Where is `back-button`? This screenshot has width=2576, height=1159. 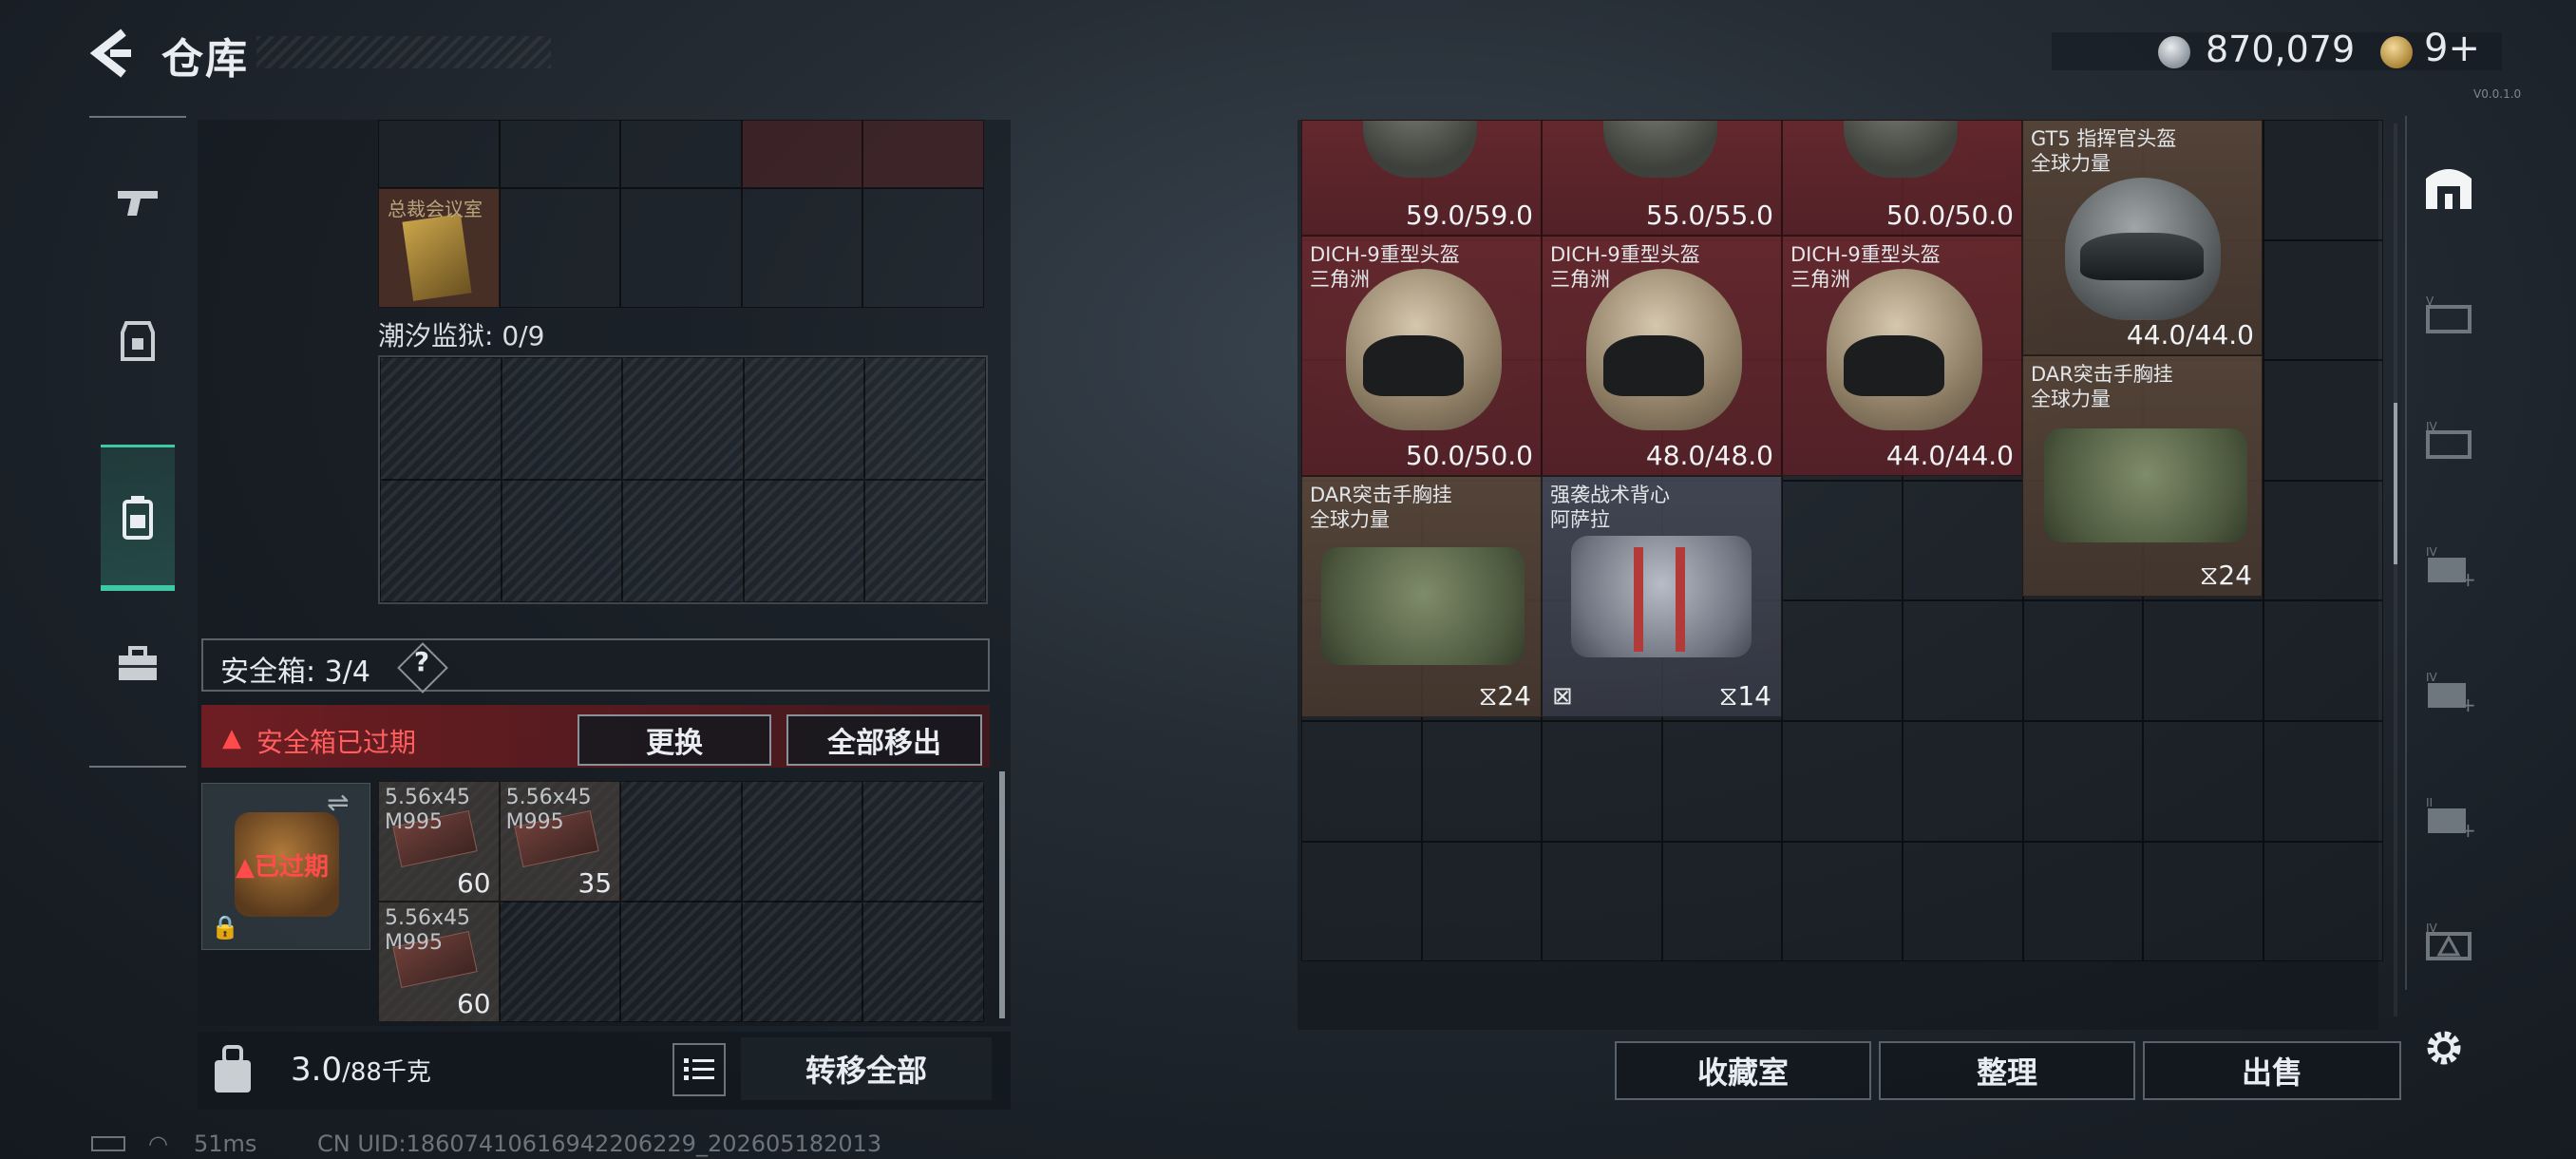
back-button is located at coordinates (112, 53).